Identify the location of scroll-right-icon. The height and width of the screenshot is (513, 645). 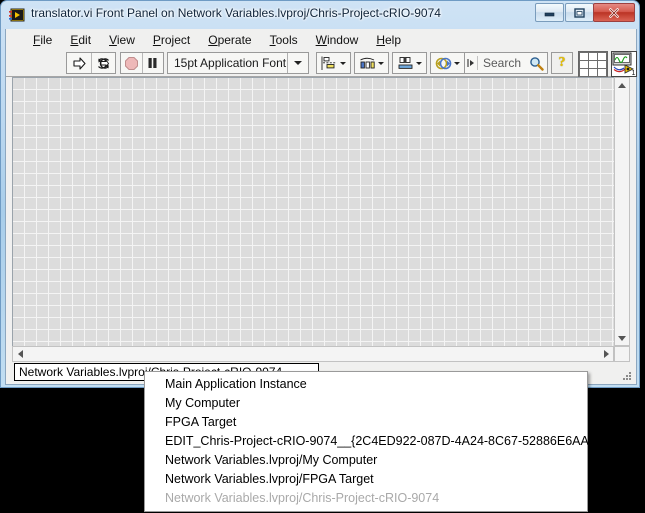
(606, 354).